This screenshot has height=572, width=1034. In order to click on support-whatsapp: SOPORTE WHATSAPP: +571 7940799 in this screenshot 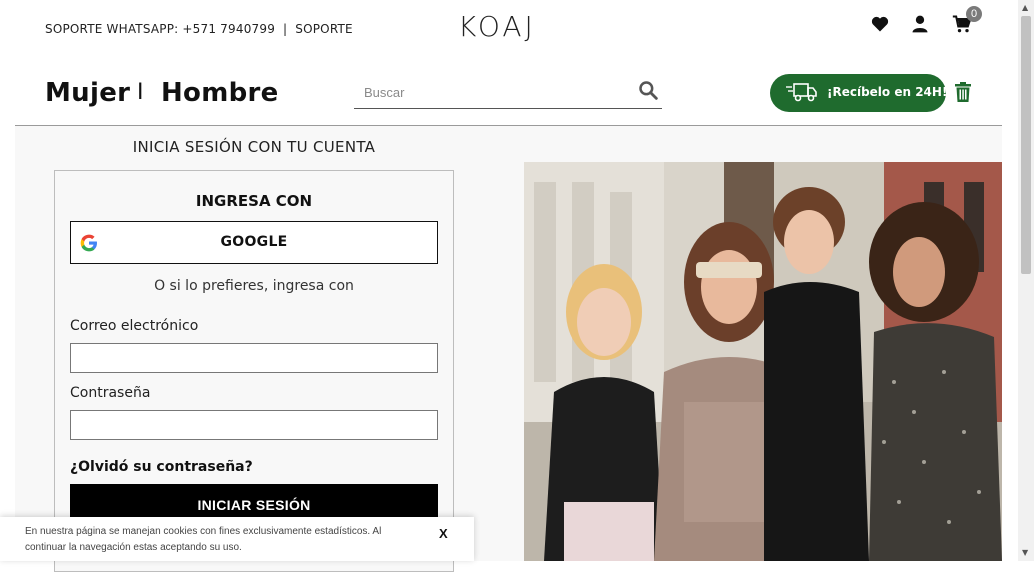, I will do `click(160, 29)`.